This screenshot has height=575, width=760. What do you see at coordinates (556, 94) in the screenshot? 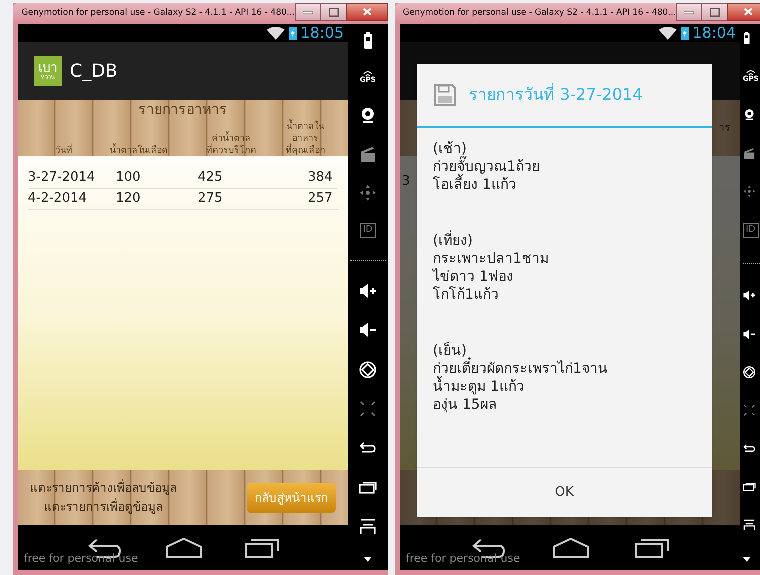
I see `dialog-title: รายการวันที่ 3-27-2014` at bounding box center [556, 94].